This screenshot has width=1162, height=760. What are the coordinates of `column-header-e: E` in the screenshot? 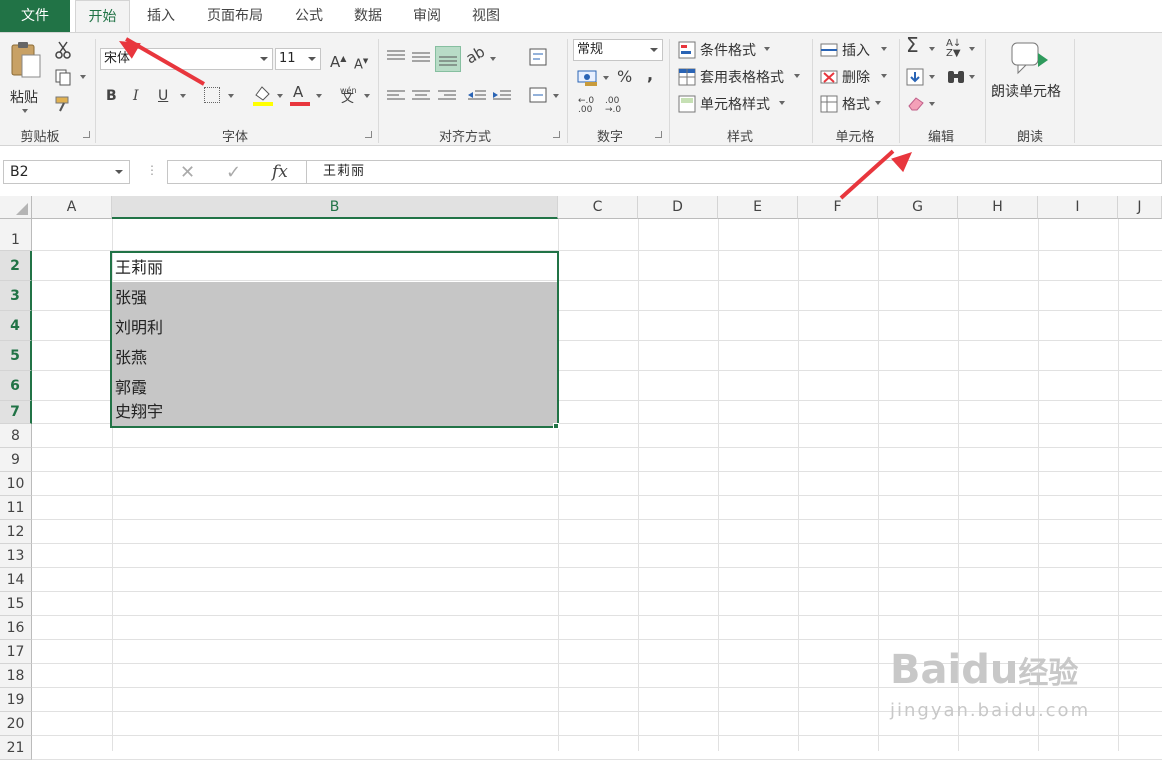 It's located at (758, 207).